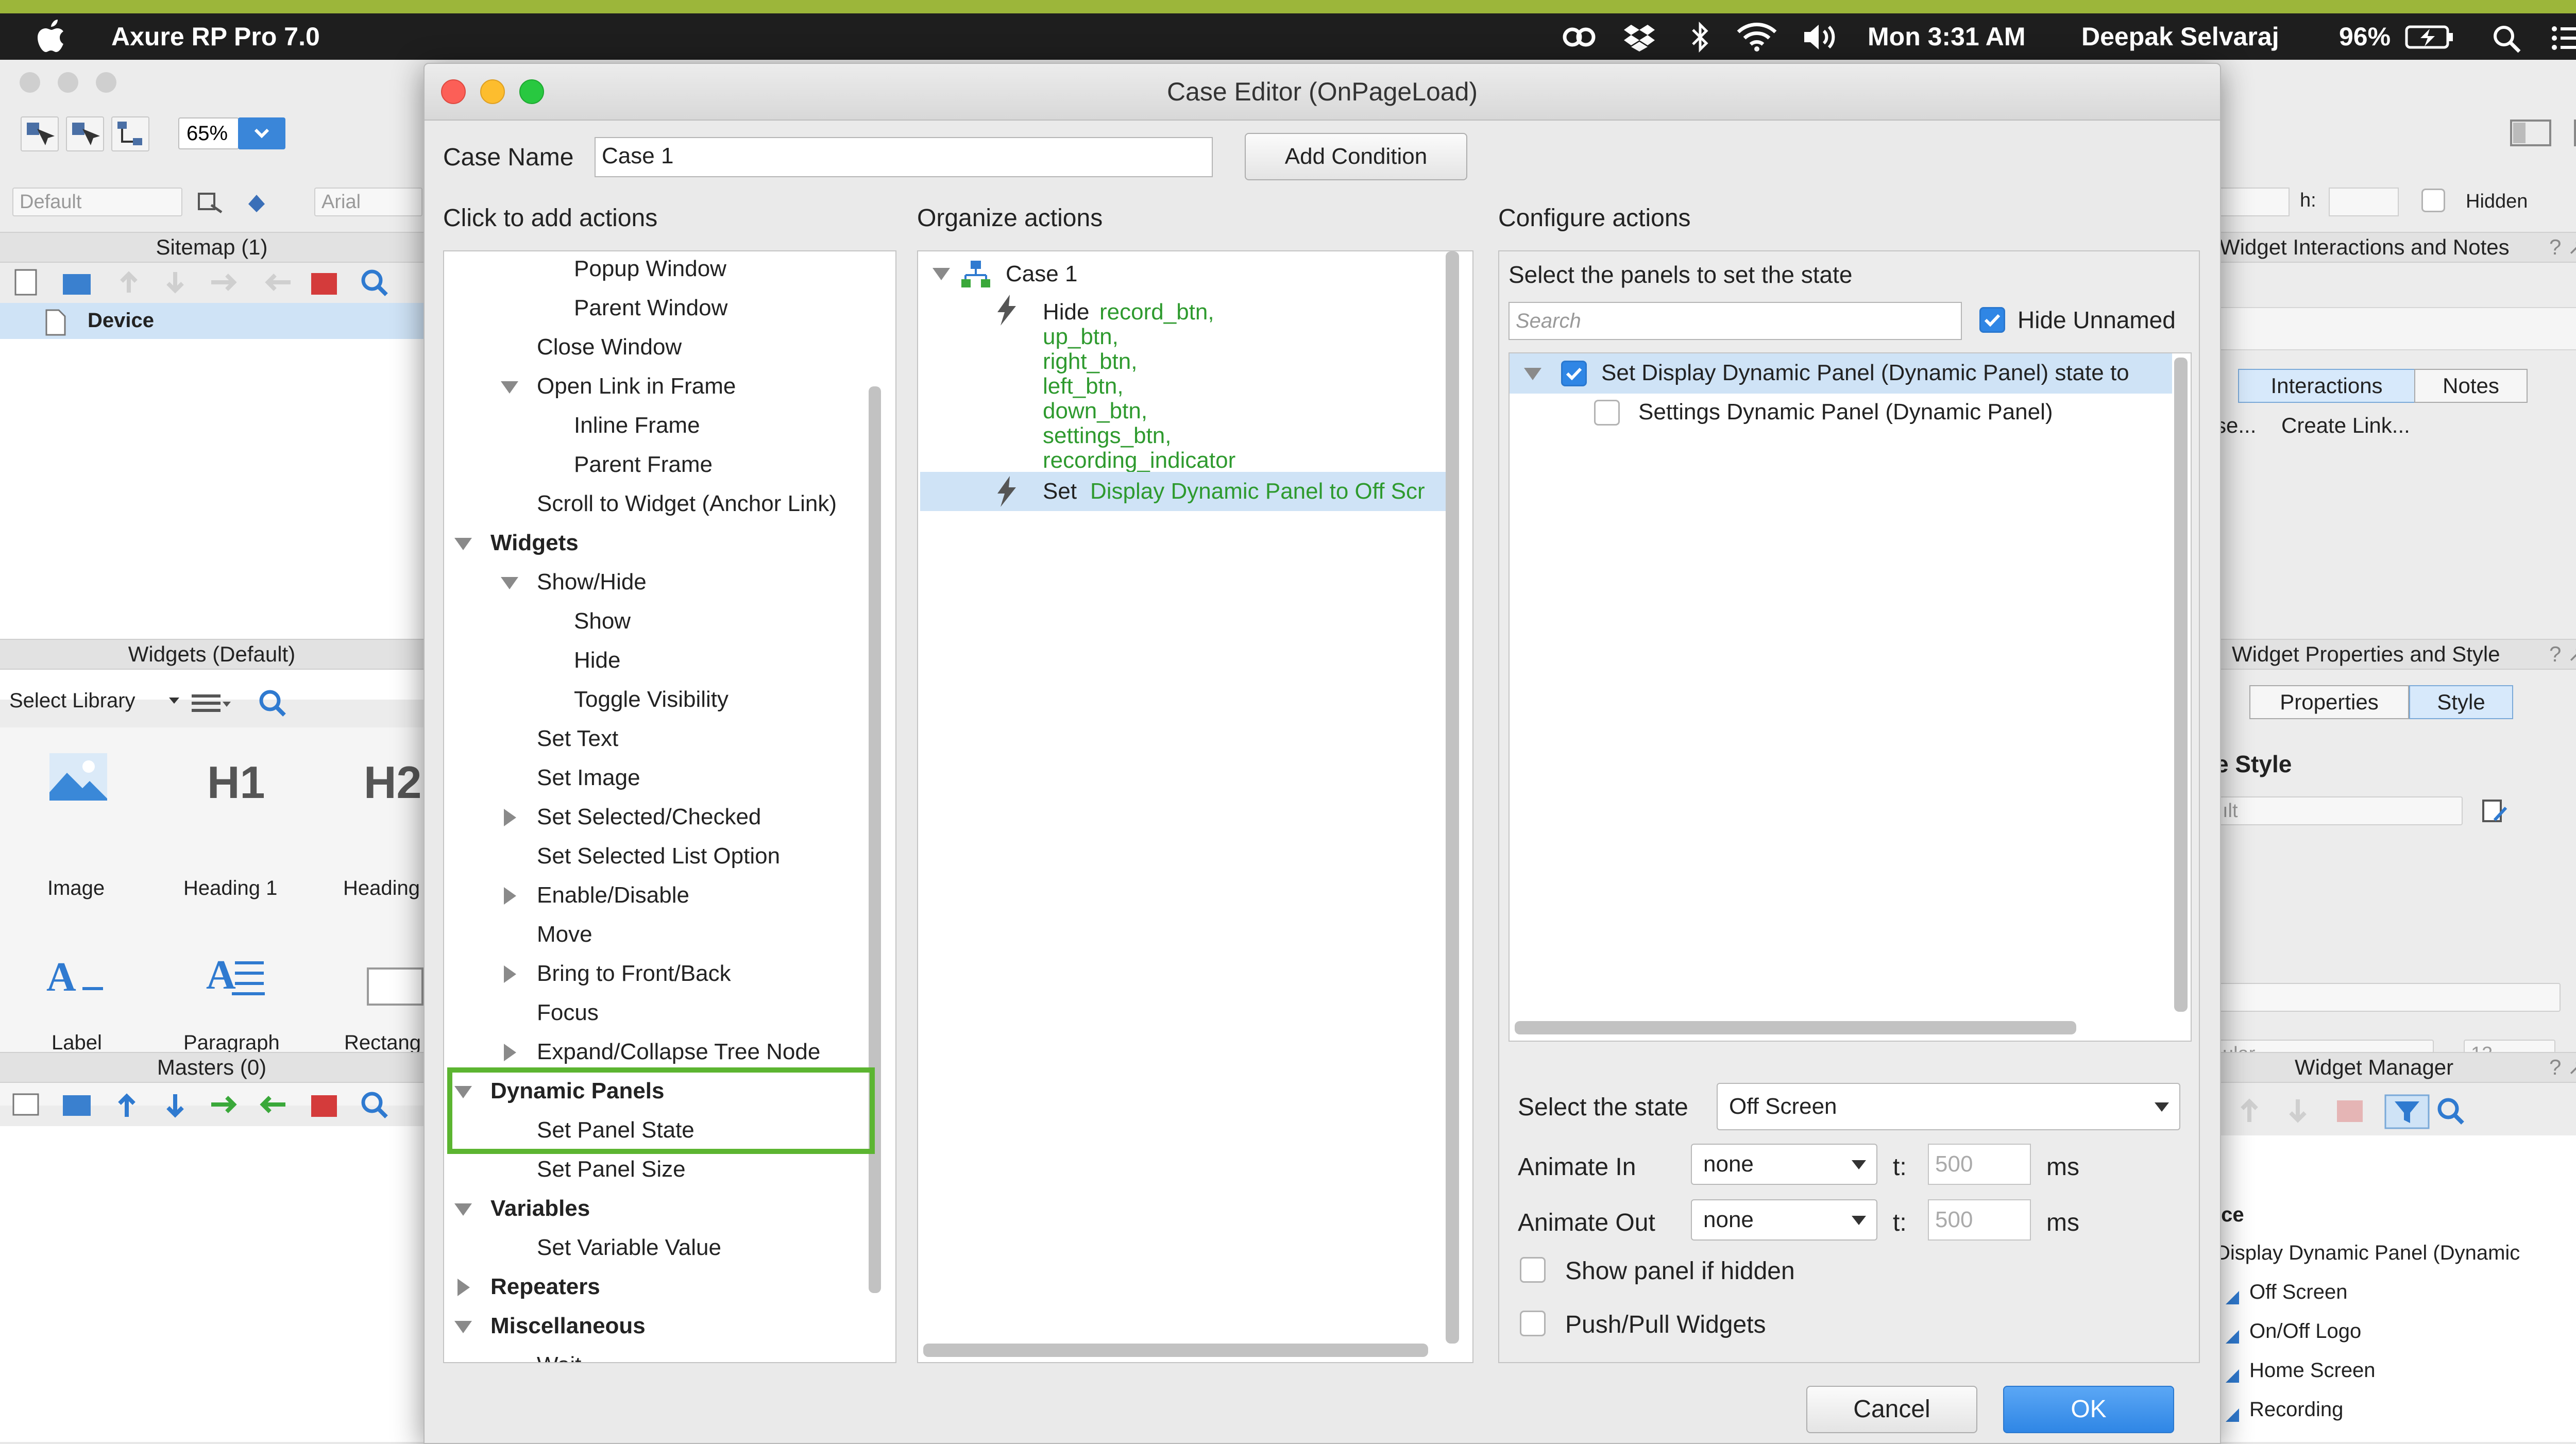 Image resolution: width=2576 pixels, height=1444 pixels. What do you see at coordinates (261, 133) in the screenshot?
I see `zoom-dropdown-button` at bounding box center [261, 133].